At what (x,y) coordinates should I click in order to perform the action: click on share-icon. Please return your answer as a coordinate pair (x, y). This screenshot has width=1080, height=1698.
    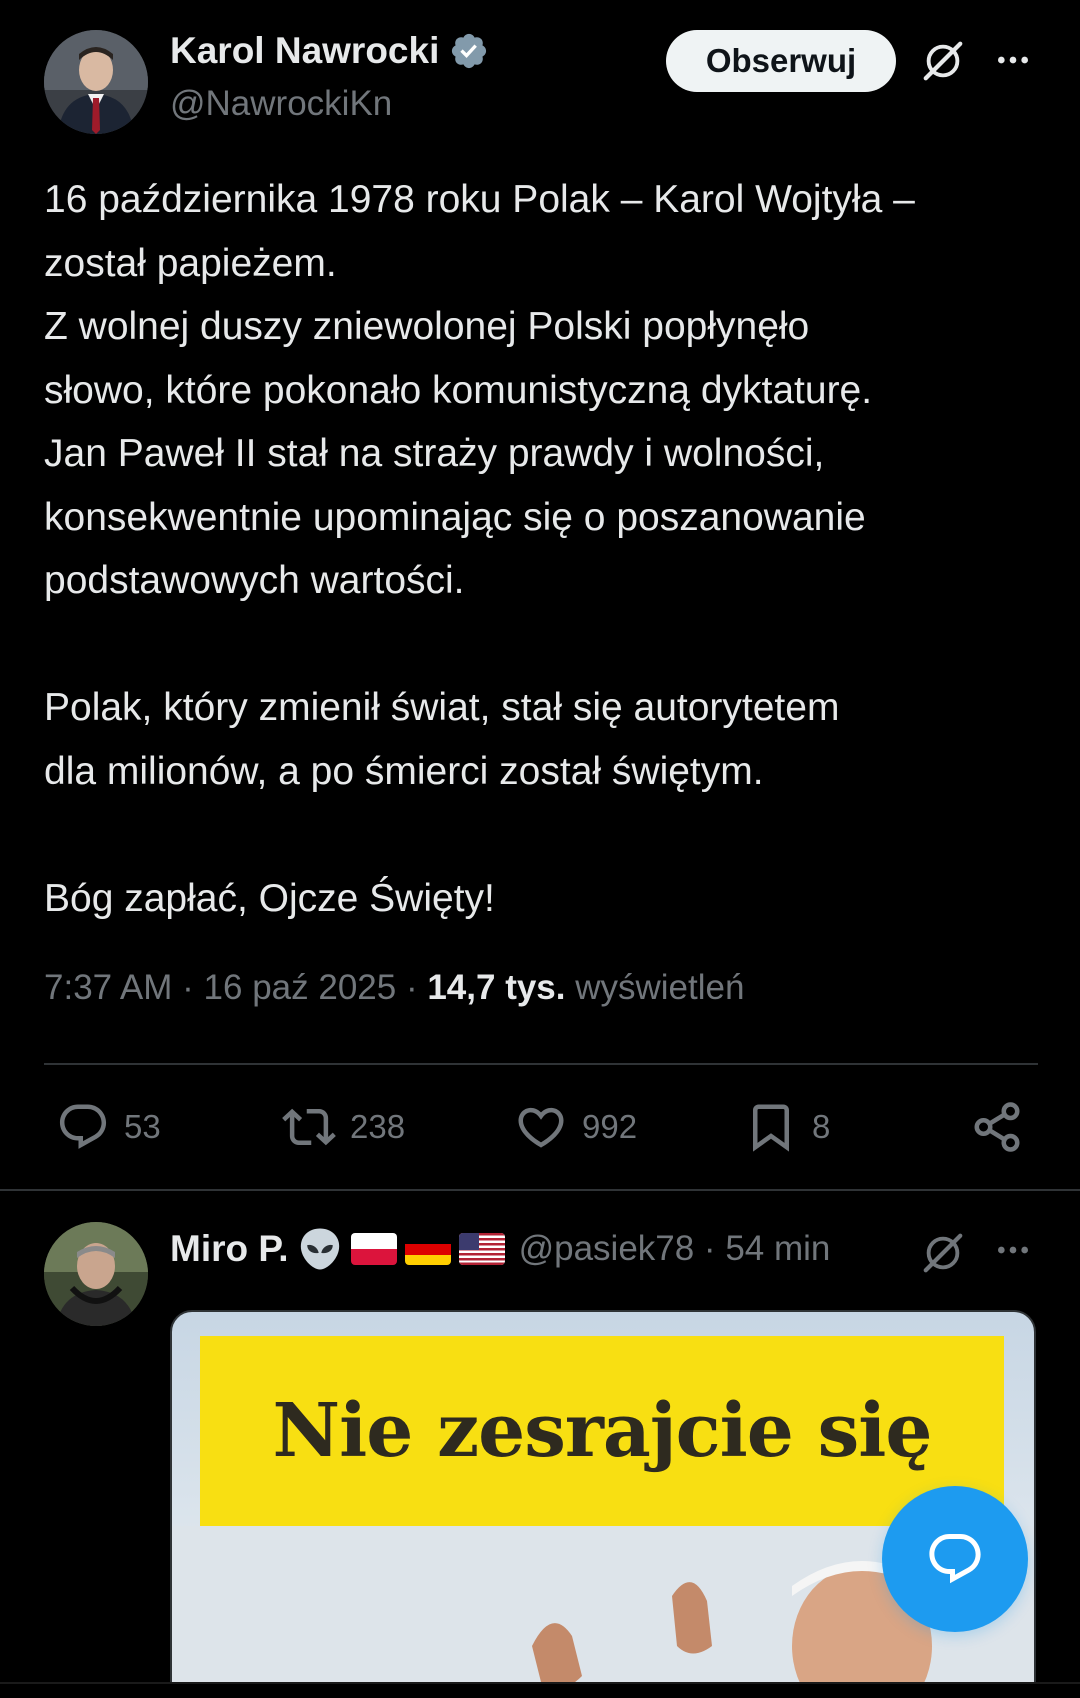
    Looking at the image, I should click on (997, 1127).